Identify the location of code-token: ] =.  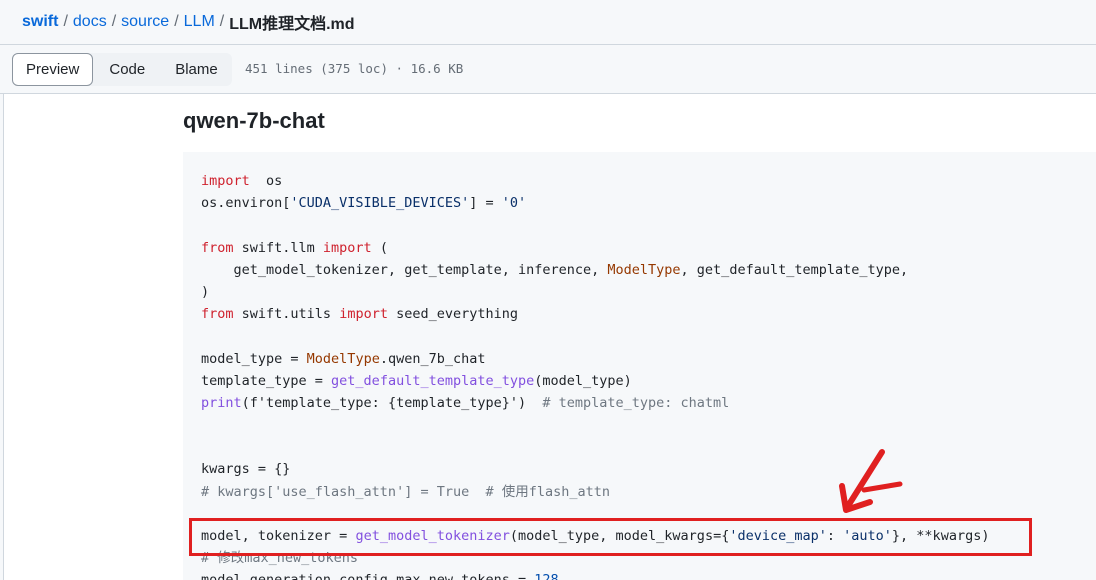
(485, 203).